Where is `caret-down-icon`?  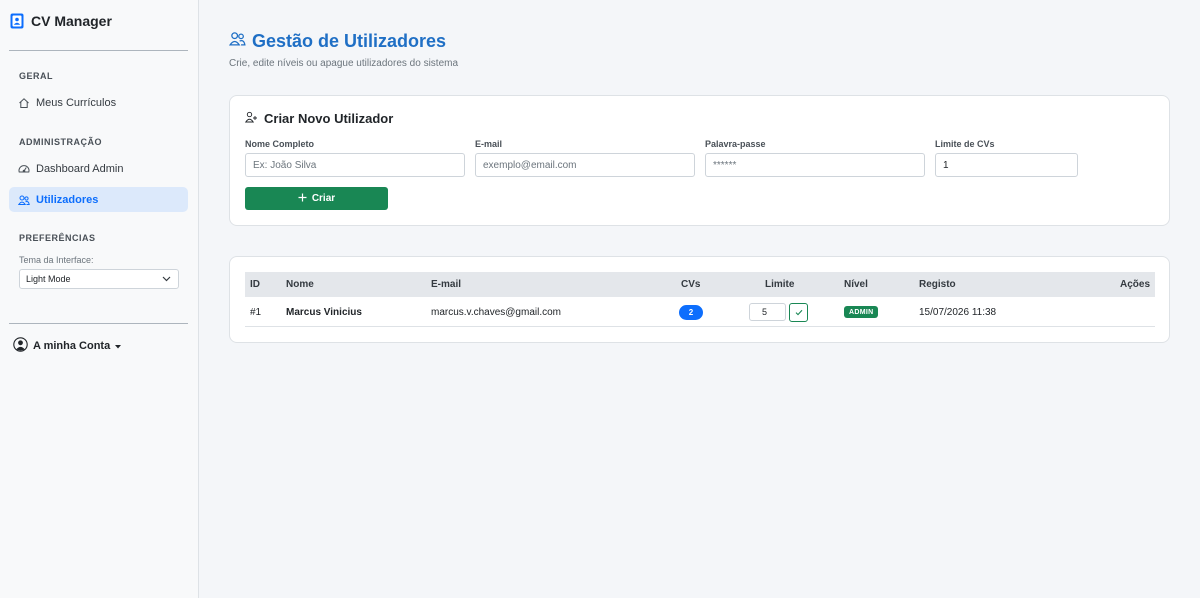
caret-down-icon is located at coordinates (118, 346).